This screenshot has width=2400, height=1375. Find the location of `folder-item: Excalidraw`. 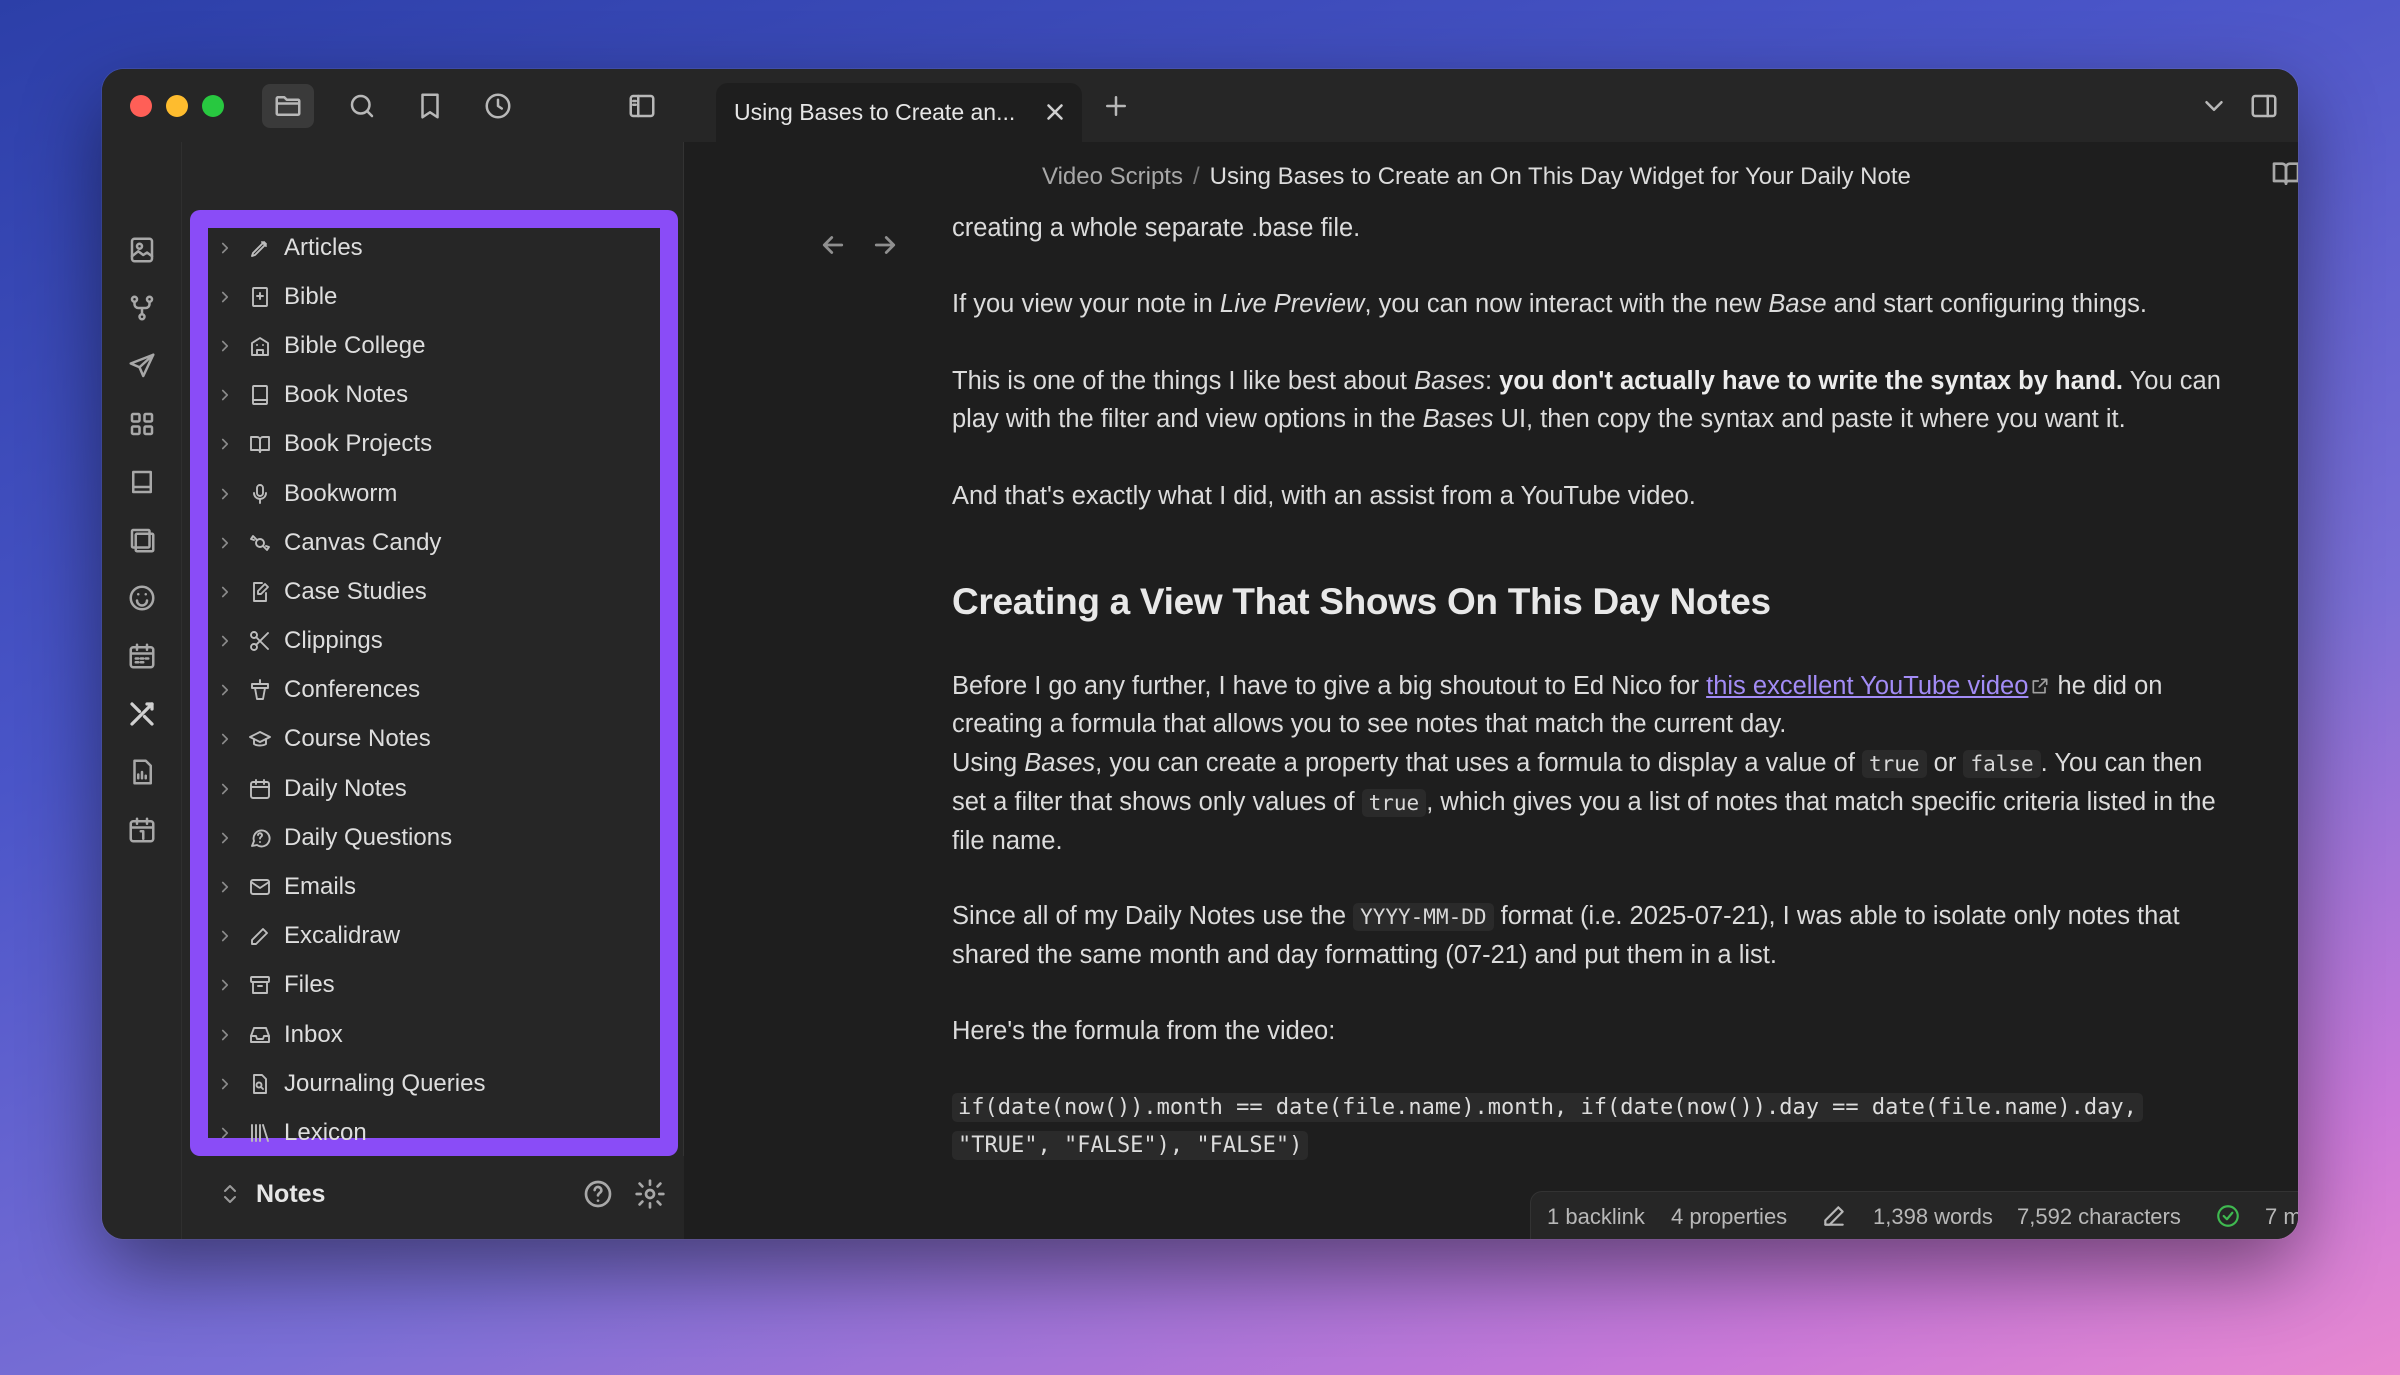

folder-item: Excalidraw is located at coordinates (432, 936).